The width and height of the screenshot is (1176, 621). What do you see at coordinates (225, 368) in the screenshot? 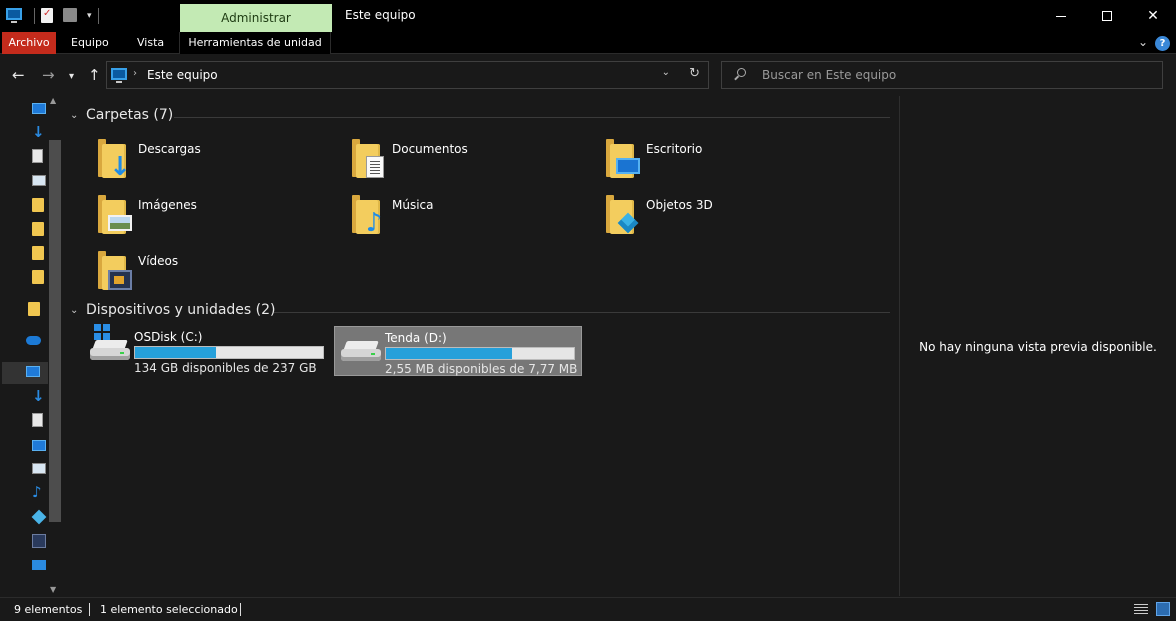
I see `drive-free-space: 134 GB disponibles de 237 GB` at bounding box center [225, 368].